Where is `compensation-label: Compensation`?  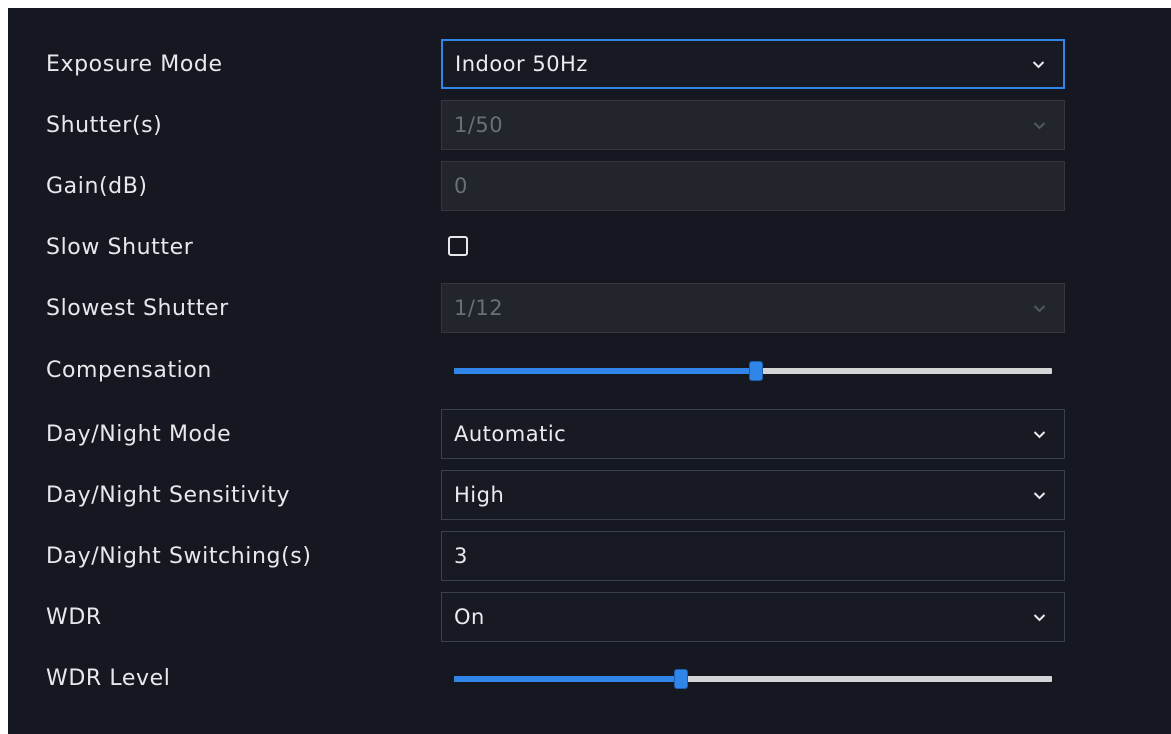 compensation-label: Compensation is located at coordinates (129, 370).